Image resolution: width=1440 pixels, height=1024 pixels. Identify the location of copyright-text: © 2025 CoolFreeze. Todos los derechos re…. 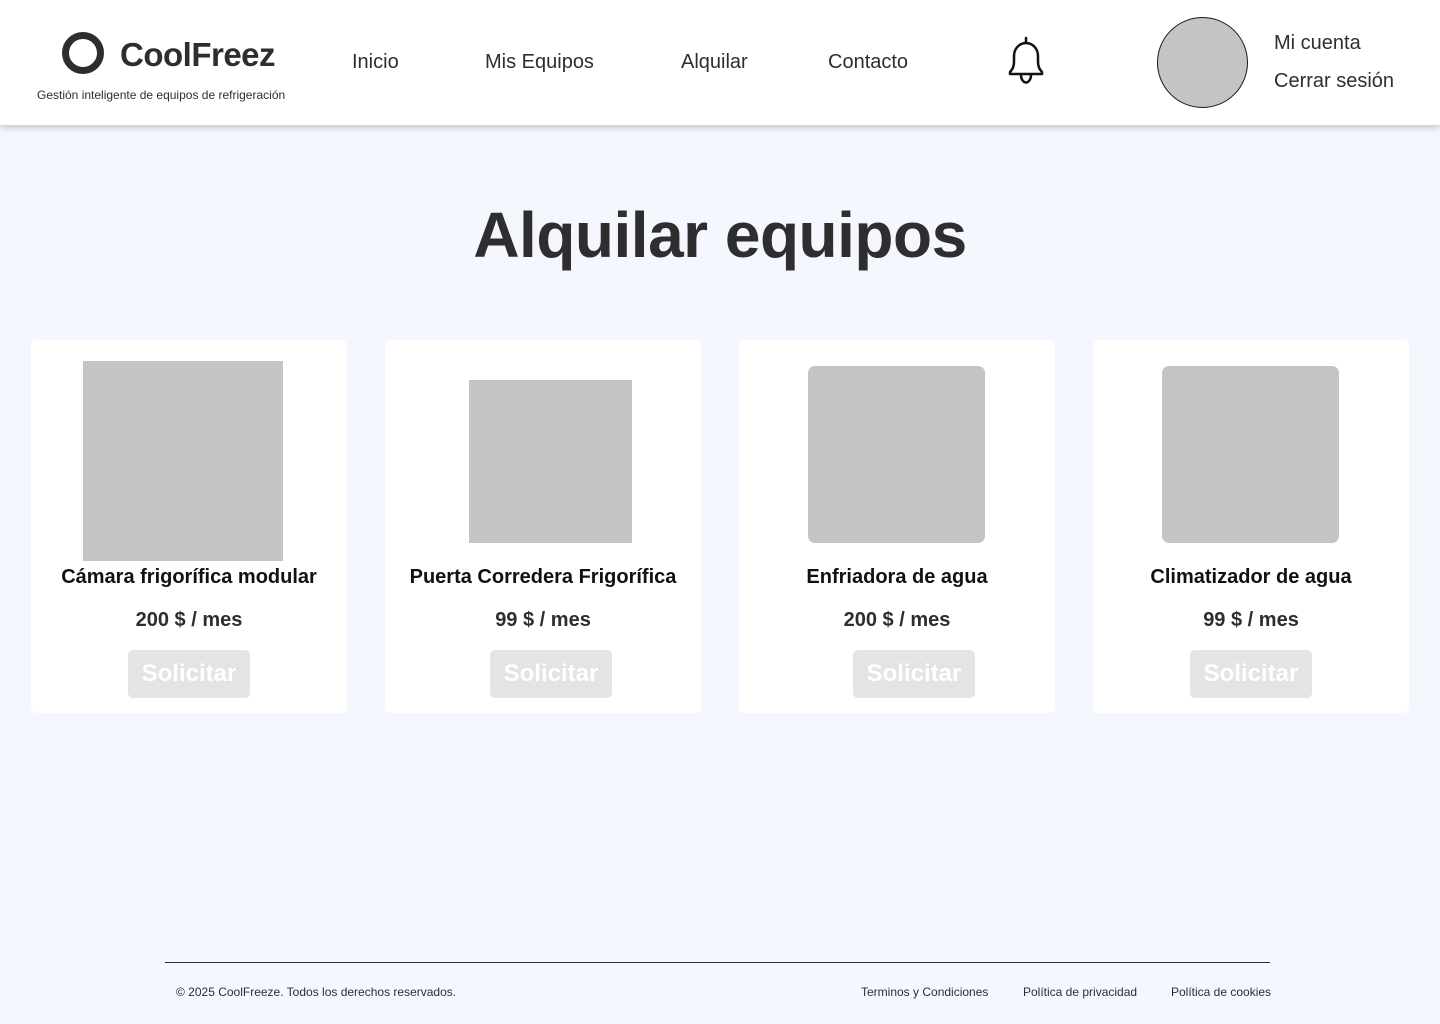
(316, 992).